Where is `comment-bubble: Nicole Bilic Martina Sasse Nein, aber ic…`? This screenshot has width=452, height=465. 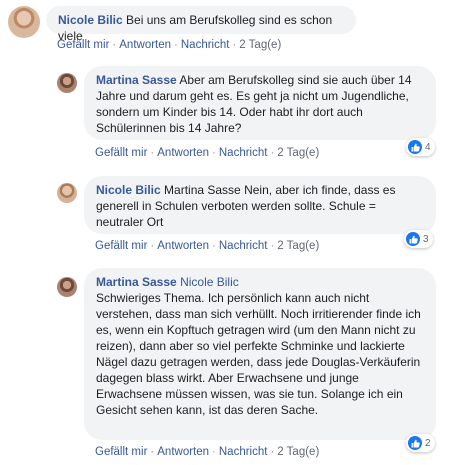 comment-bubble: Nicole Bilic Martina Sasse Nein, aber ic… is located at coordinates (260, 205).